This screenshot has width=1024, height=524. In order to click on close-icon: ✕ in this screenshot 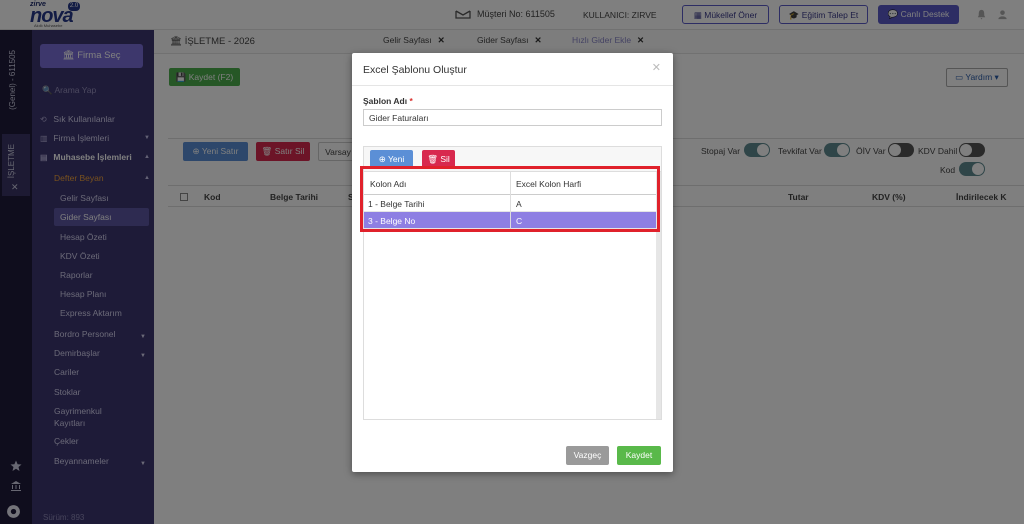, I will do `click(656, 67)`.